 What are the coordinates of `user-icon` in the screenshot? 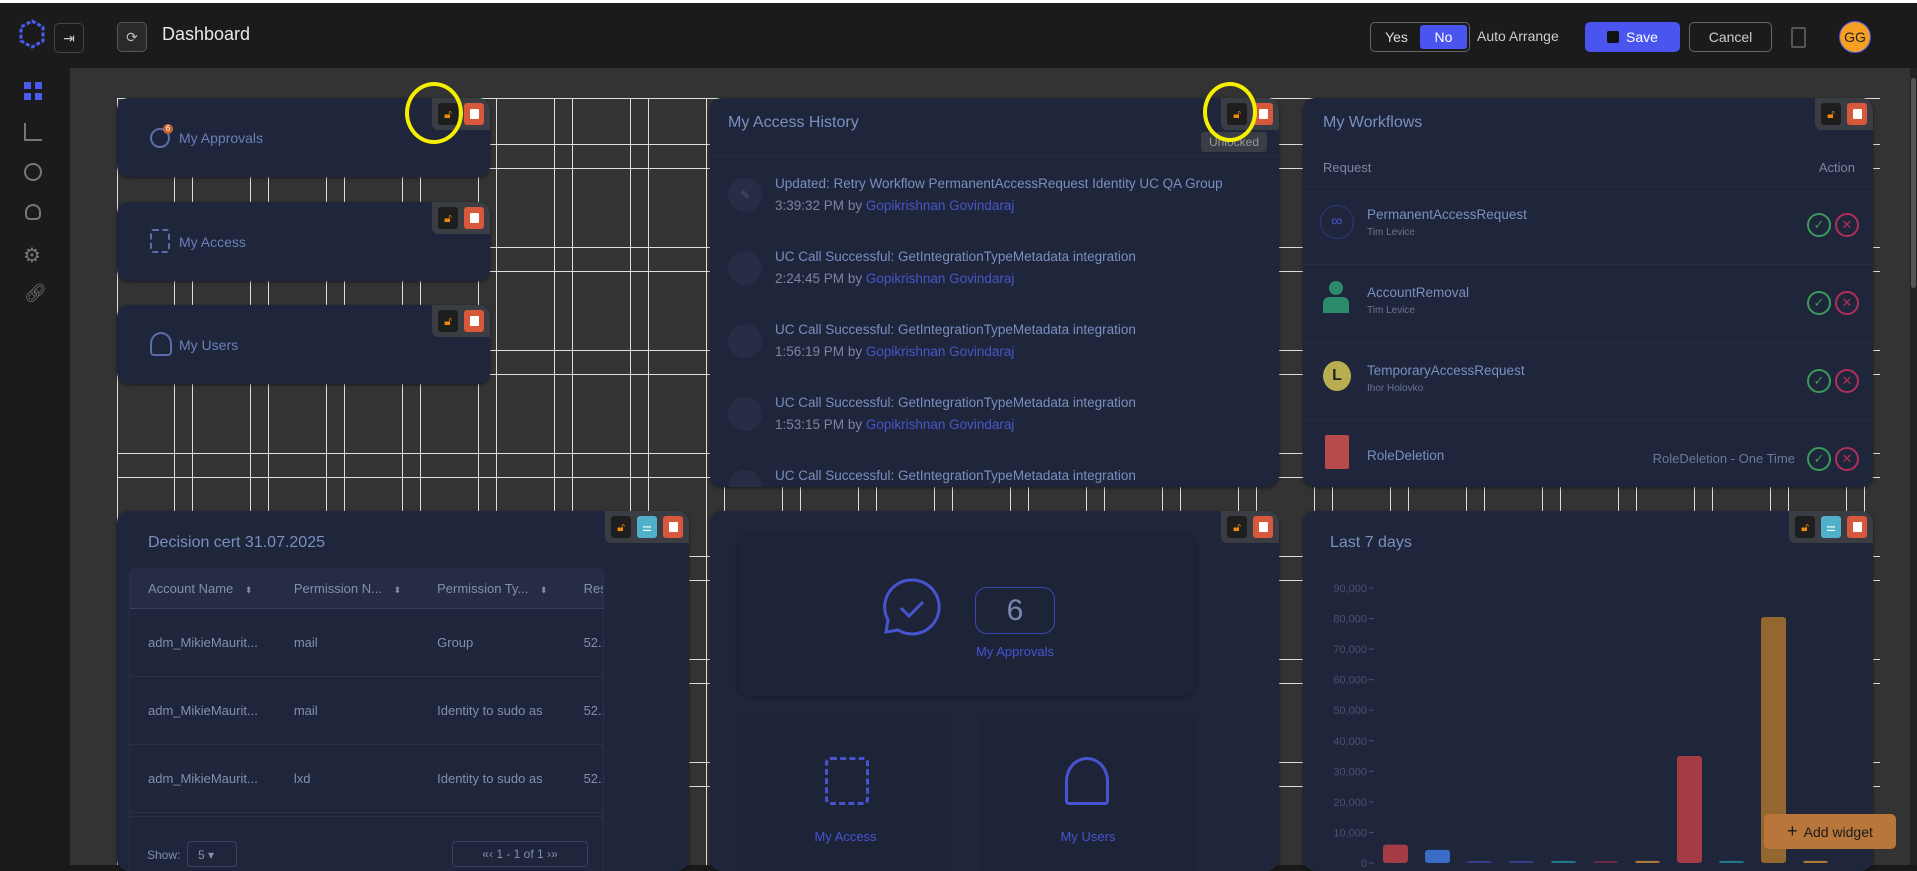 It's located at (33, 172).